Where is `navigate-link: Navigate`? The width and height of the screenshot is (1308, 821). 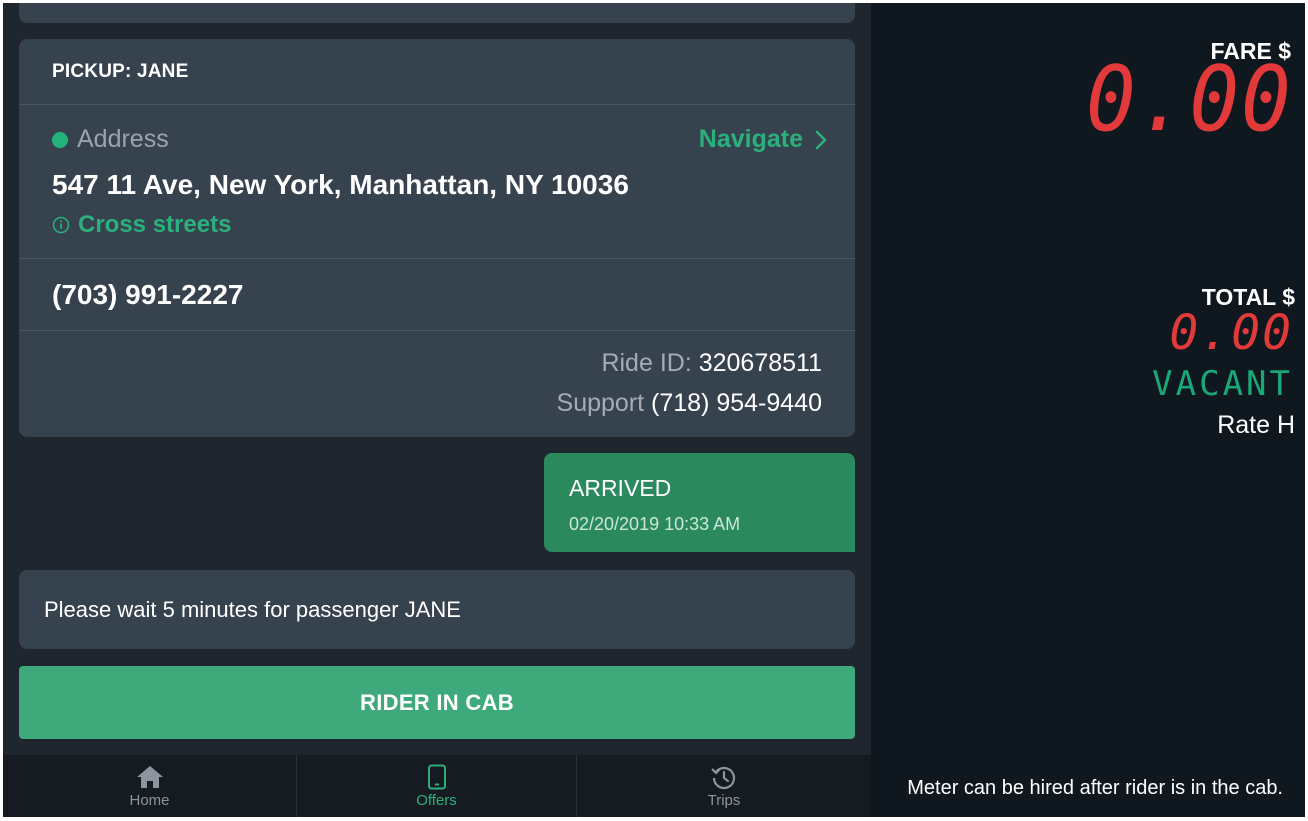
navigate-link: Navigate is located at coordinates (763, 139).